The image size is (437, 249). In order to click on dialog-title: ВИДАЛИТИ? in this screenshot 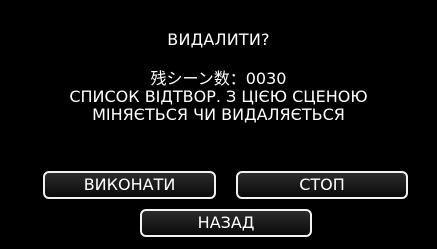, I will do `click(218, 39)`.